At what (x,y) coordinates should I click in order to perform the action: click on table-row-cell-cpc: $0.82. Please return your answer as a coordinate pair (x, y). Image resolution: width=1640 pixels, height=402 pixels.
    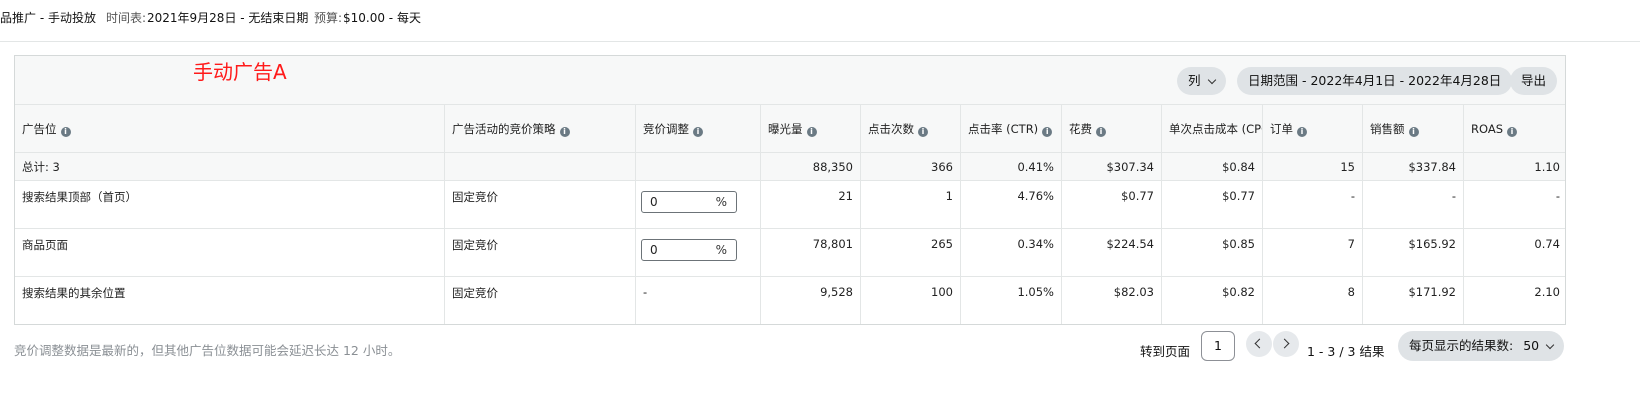
    Looking at the image, I should click on (1212, 300).